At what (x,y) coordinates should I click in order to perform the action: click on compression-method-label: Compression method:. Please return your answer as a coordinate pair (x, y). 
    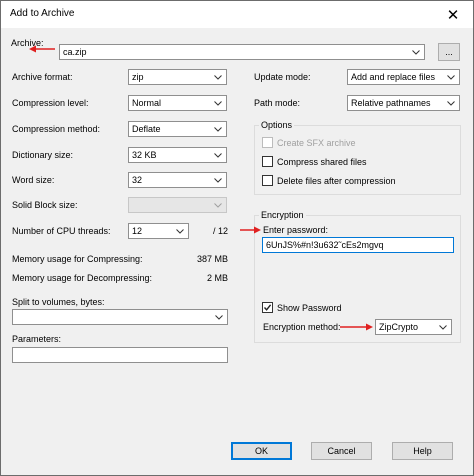
    Looking at the image, I should click on (56, 129).